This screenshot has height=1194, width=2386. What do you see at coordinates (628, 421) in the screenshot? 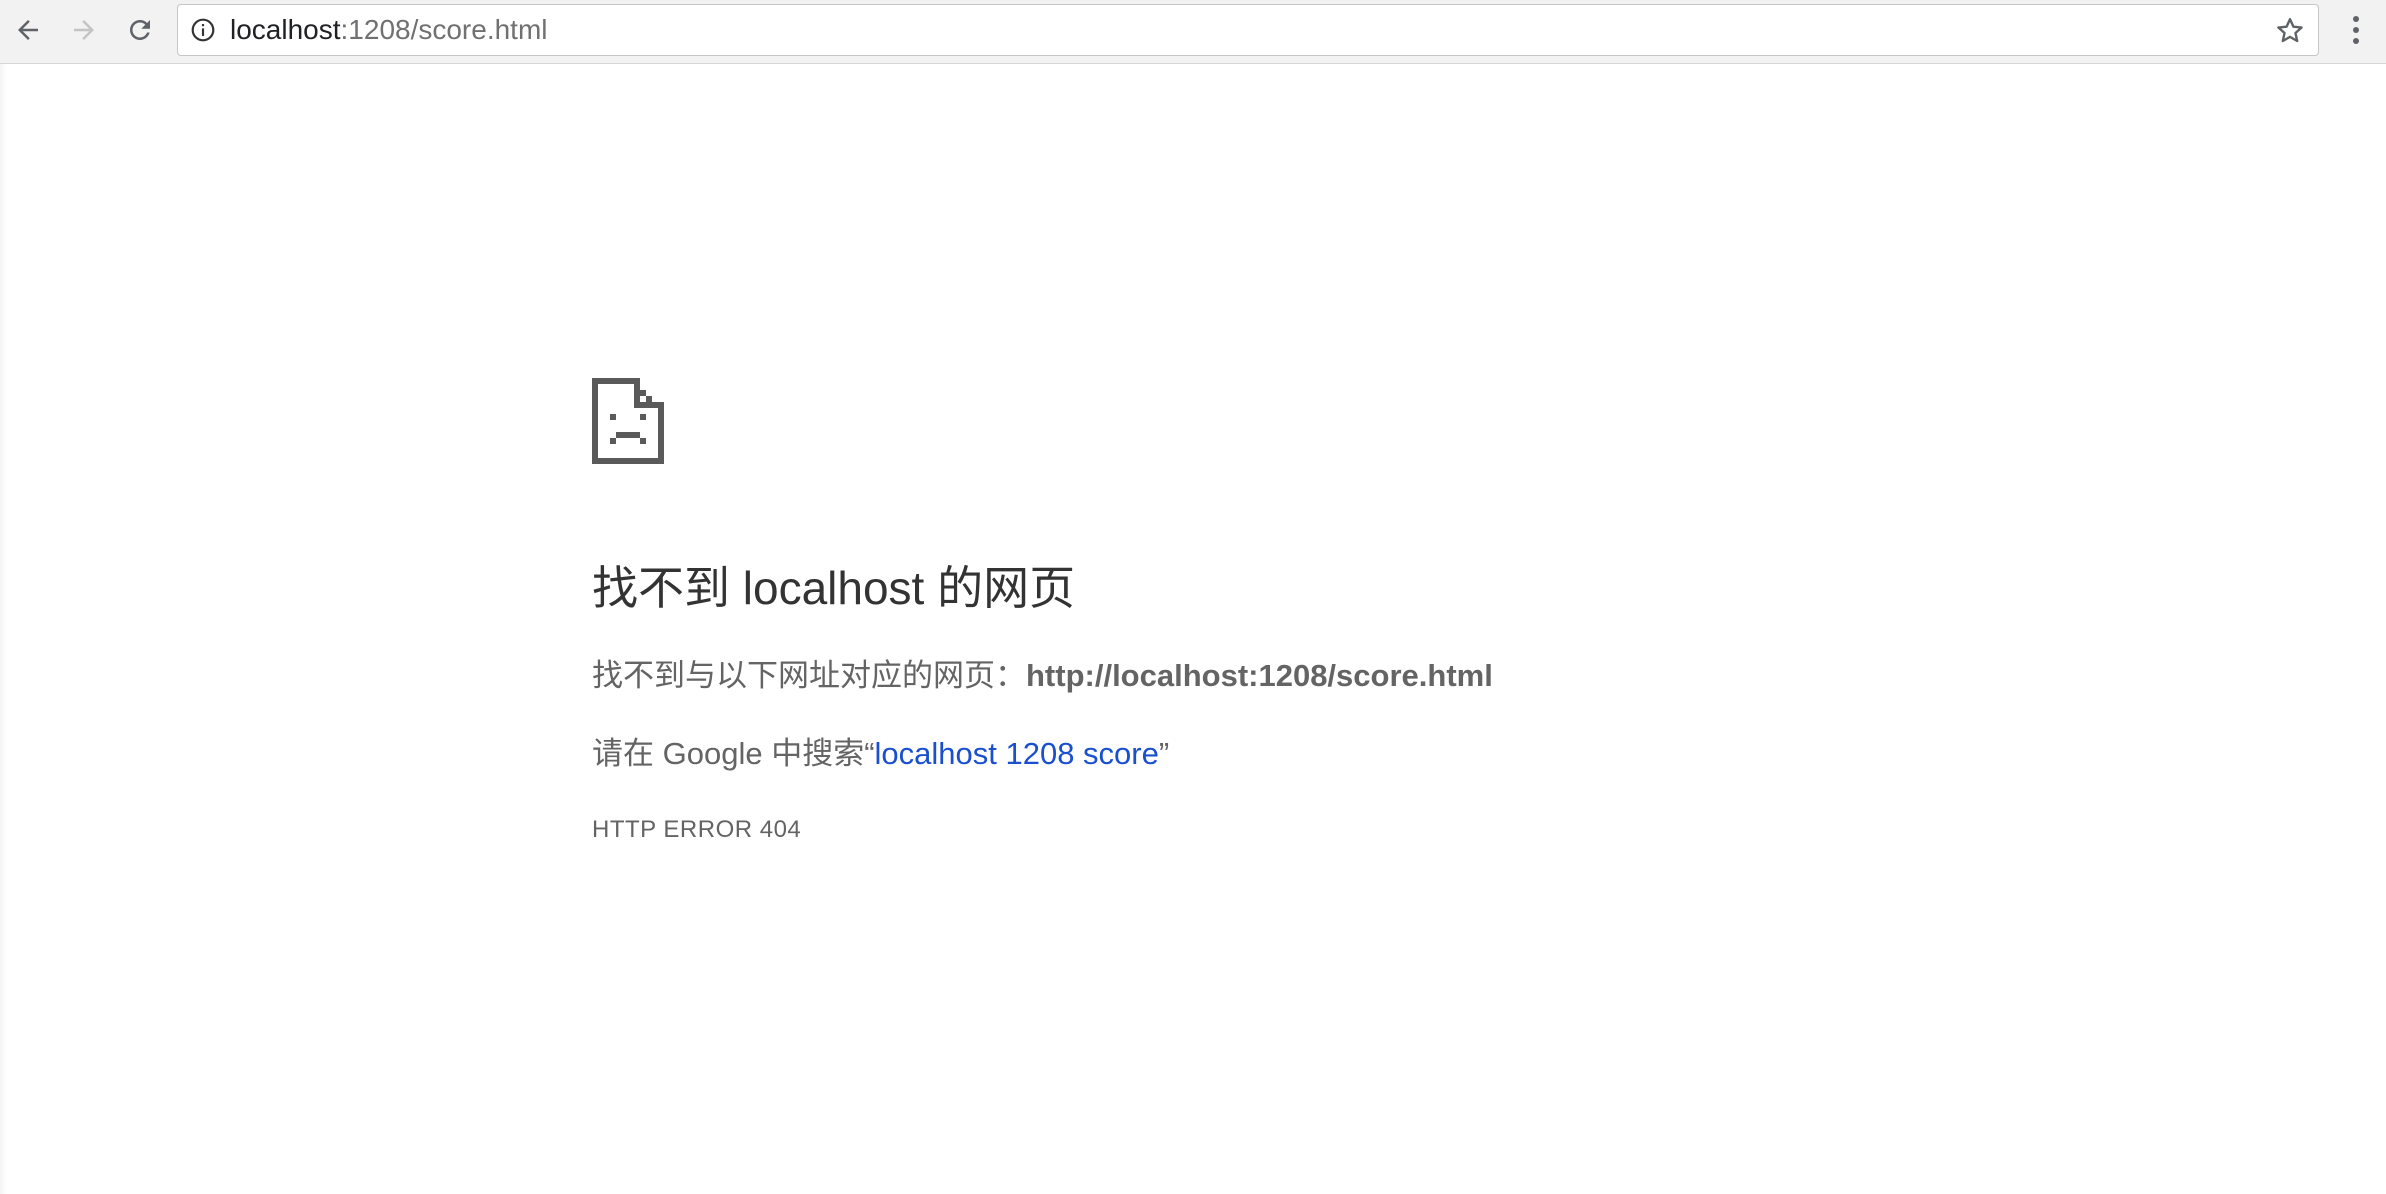
I see `sad-page-icon` at bounding box center [628, 421].